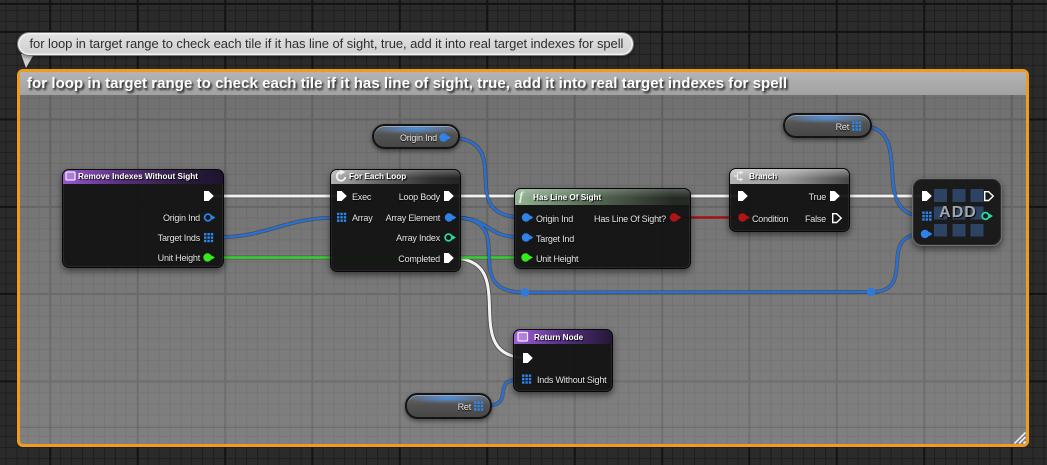  Describe the element at coordinates (522, 197) in the screenshot. I see `svg-text: f` at that location.